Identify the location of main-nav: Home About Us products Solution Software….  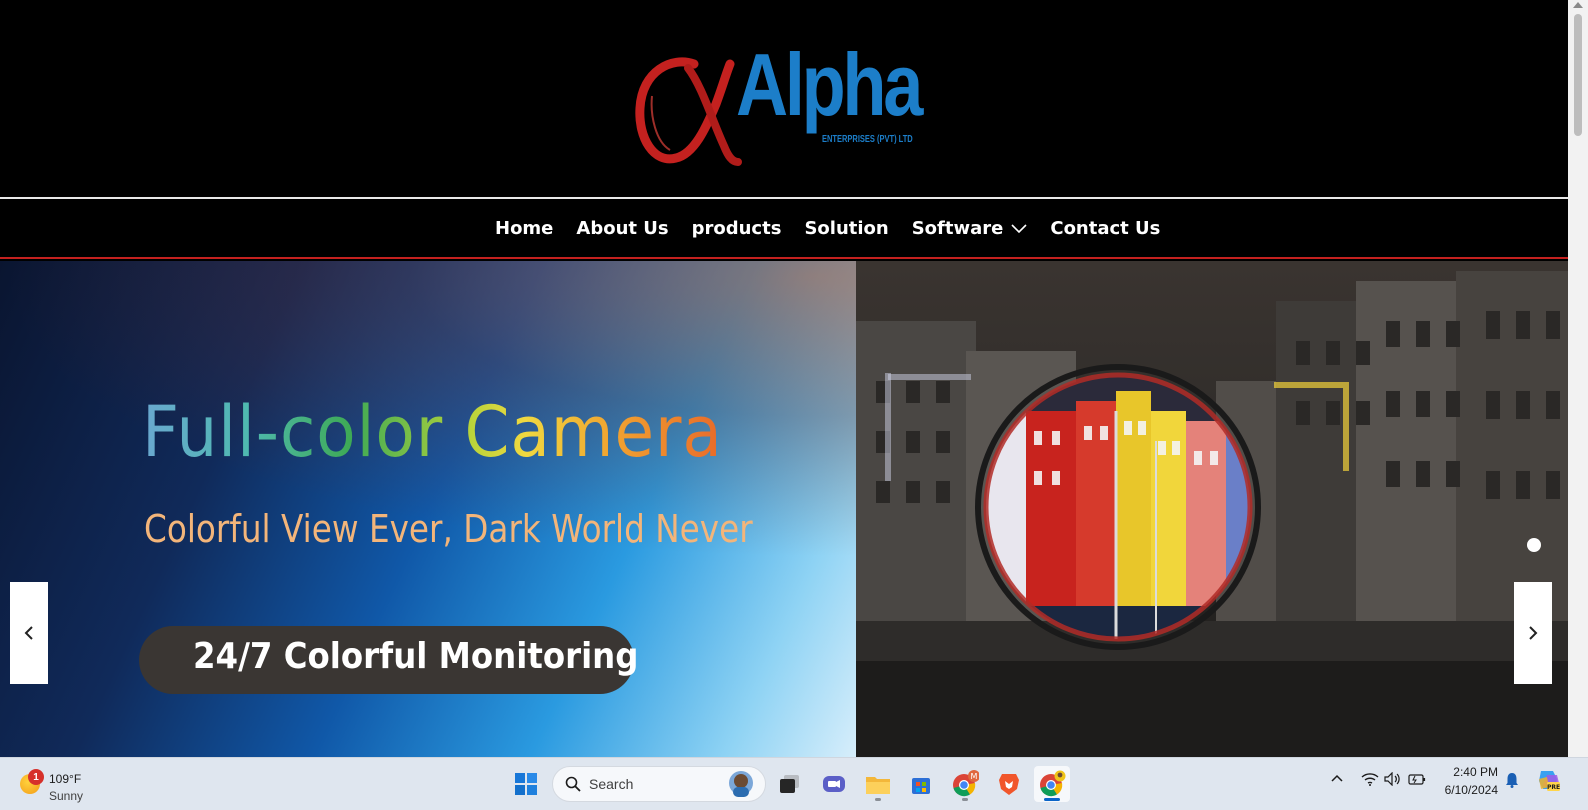
(784, 229).